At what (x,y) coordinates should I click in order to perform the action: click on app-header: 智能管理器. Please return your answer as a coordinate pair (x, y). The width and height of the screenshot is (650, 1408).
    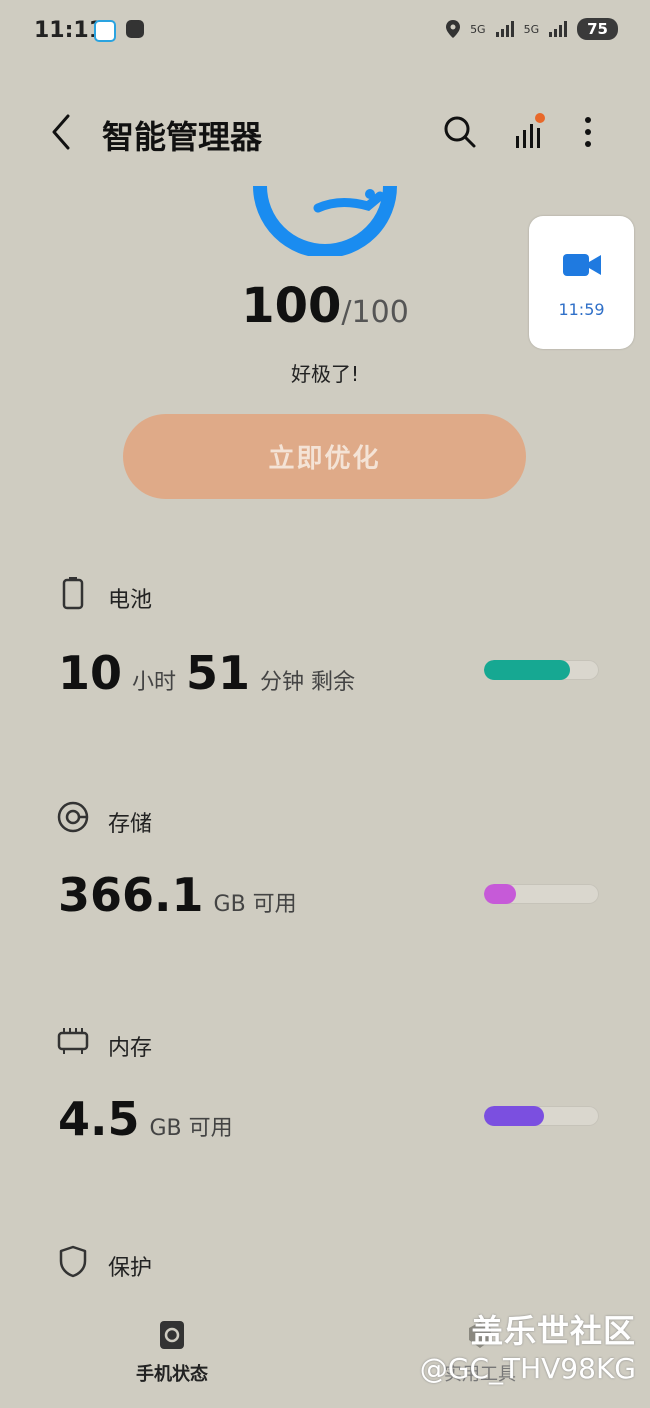
    Looking at the image, I should click on (325, 134).